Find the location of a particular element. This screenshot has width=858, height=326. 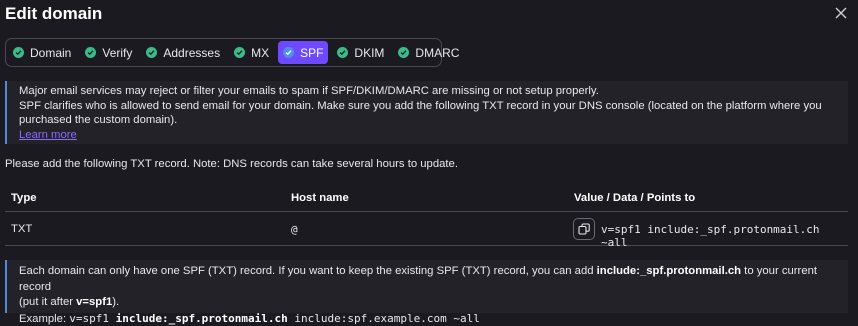

tab-dmarc: DMARC is located at coordinates (428, 52).